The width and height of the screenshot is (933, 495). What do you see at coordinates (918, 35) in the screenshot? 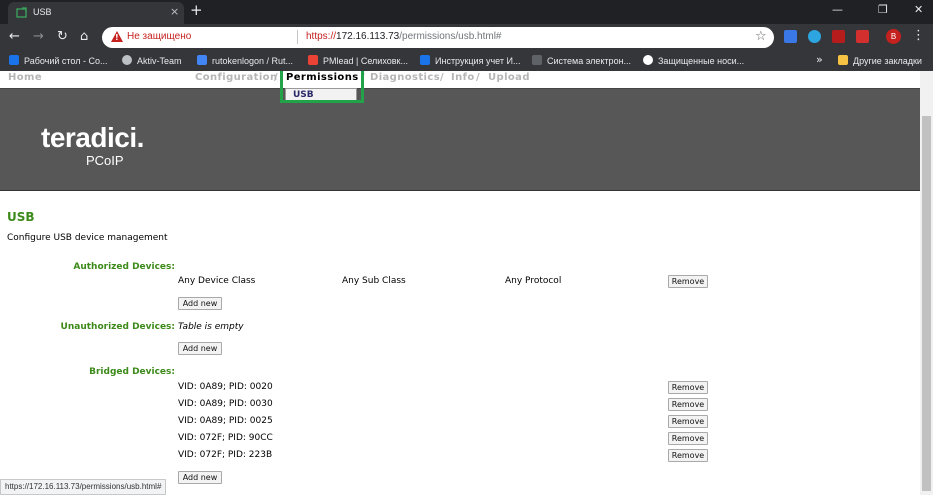
I see `kebab-menu-icon: ⋮` at bounding box center [918, 35].